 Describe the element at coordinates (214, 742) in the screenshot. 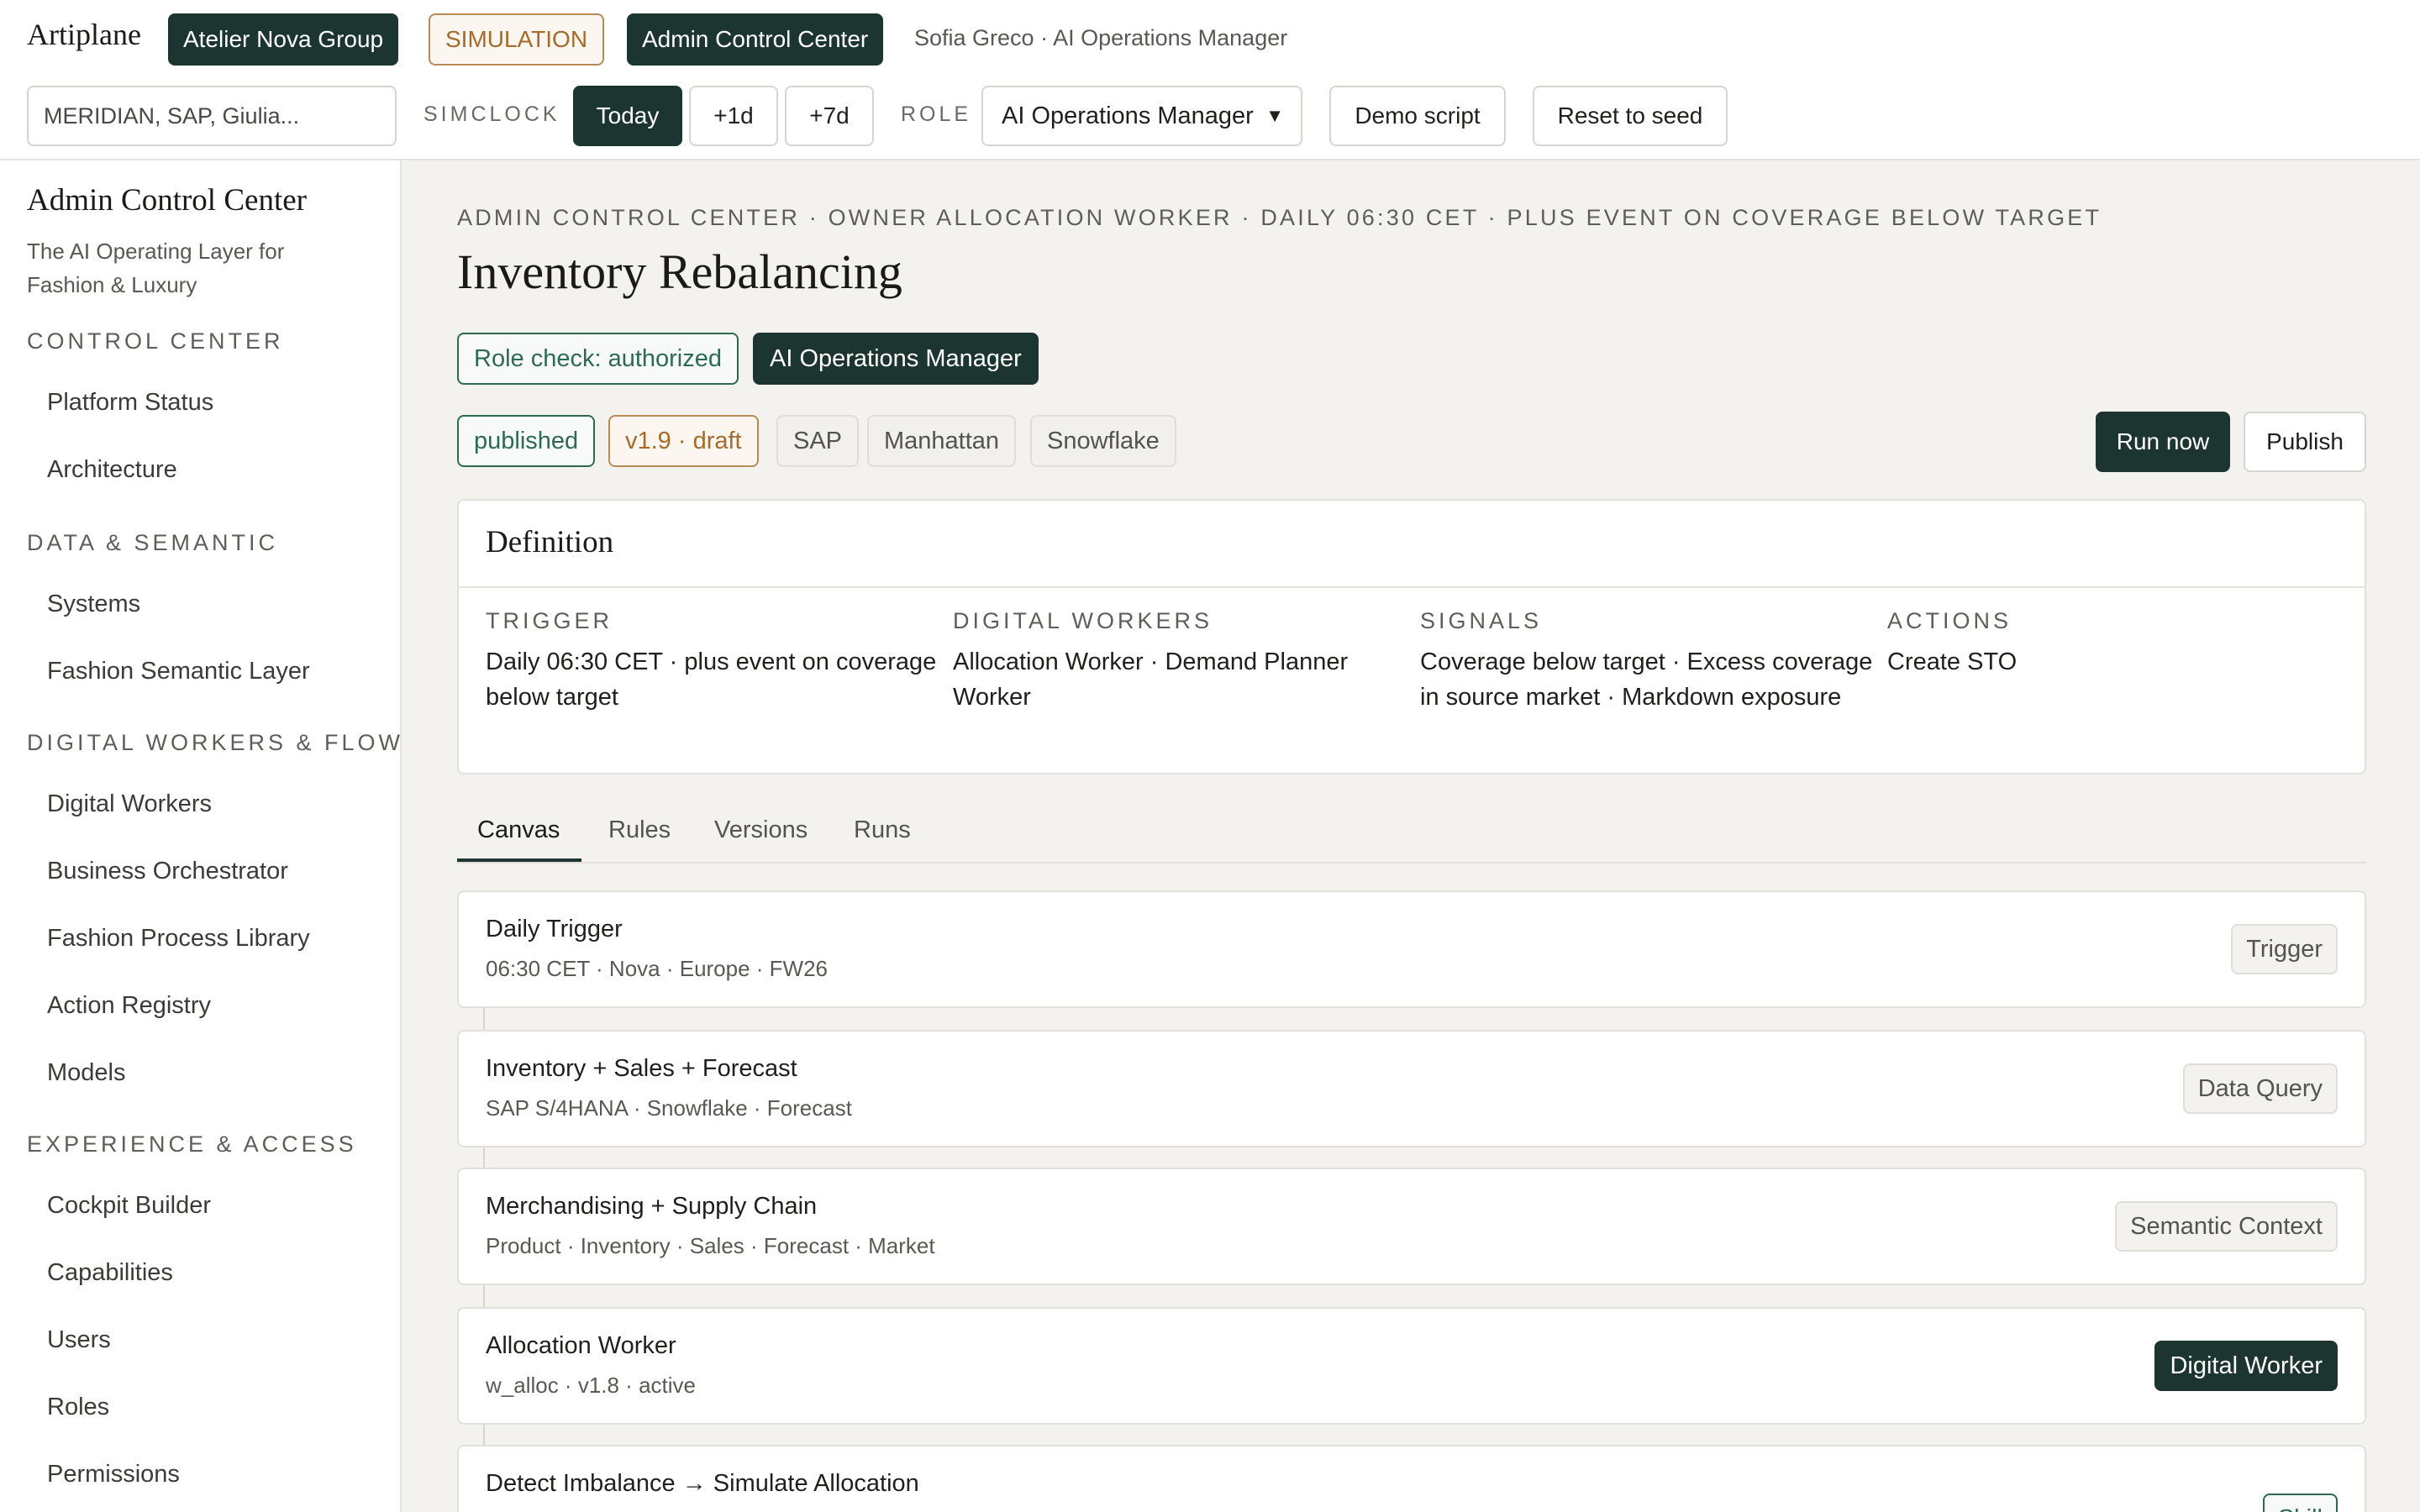

I see `section-digital-workers-flow: DIGITAL WORKERS & FLOW` at that location.